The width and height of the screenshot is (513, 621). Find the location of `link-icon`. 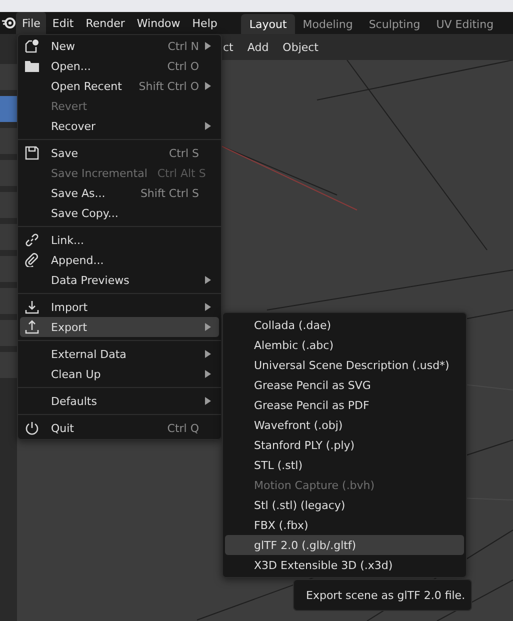

link-icon is located at coordinates (32, 240).